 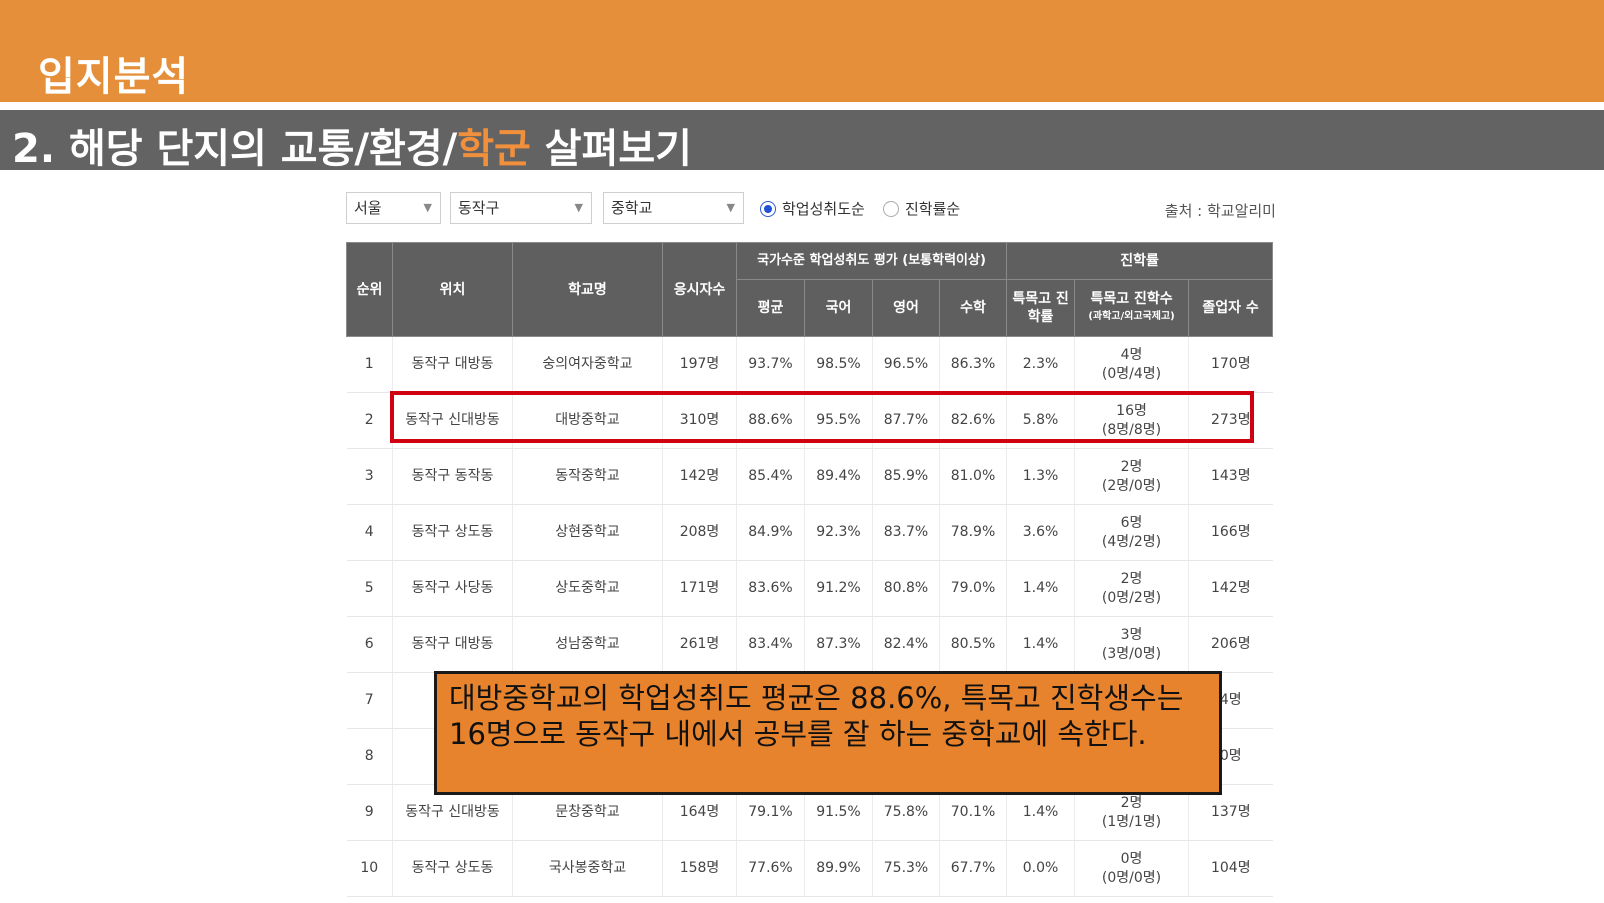 What do you see at coordinates (770, 588) in the screenshot?
I see `cell-avg: 83.6%` at bounding box center [770, 588].